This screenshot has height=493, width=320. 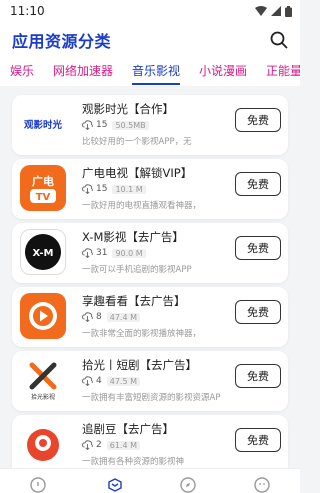 I want to click on nav-discover, so click(x=188, y=485).